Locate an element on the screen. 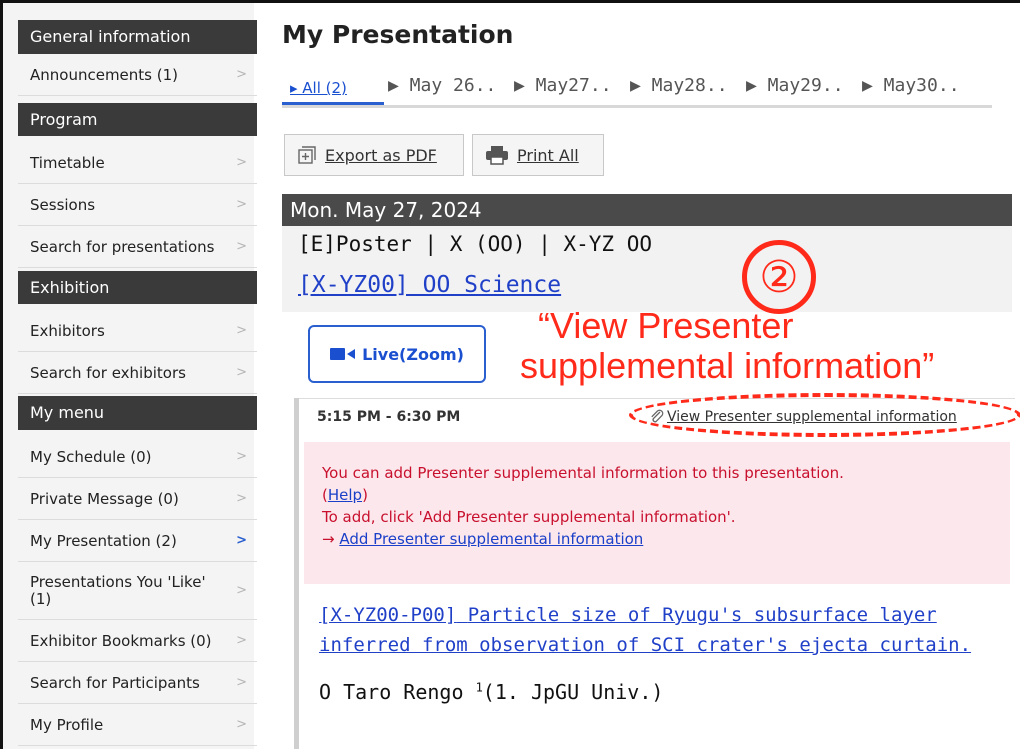 The image size is (1020, 749). sidebar-item-label: Sessions is located at coordinates (63, 204).